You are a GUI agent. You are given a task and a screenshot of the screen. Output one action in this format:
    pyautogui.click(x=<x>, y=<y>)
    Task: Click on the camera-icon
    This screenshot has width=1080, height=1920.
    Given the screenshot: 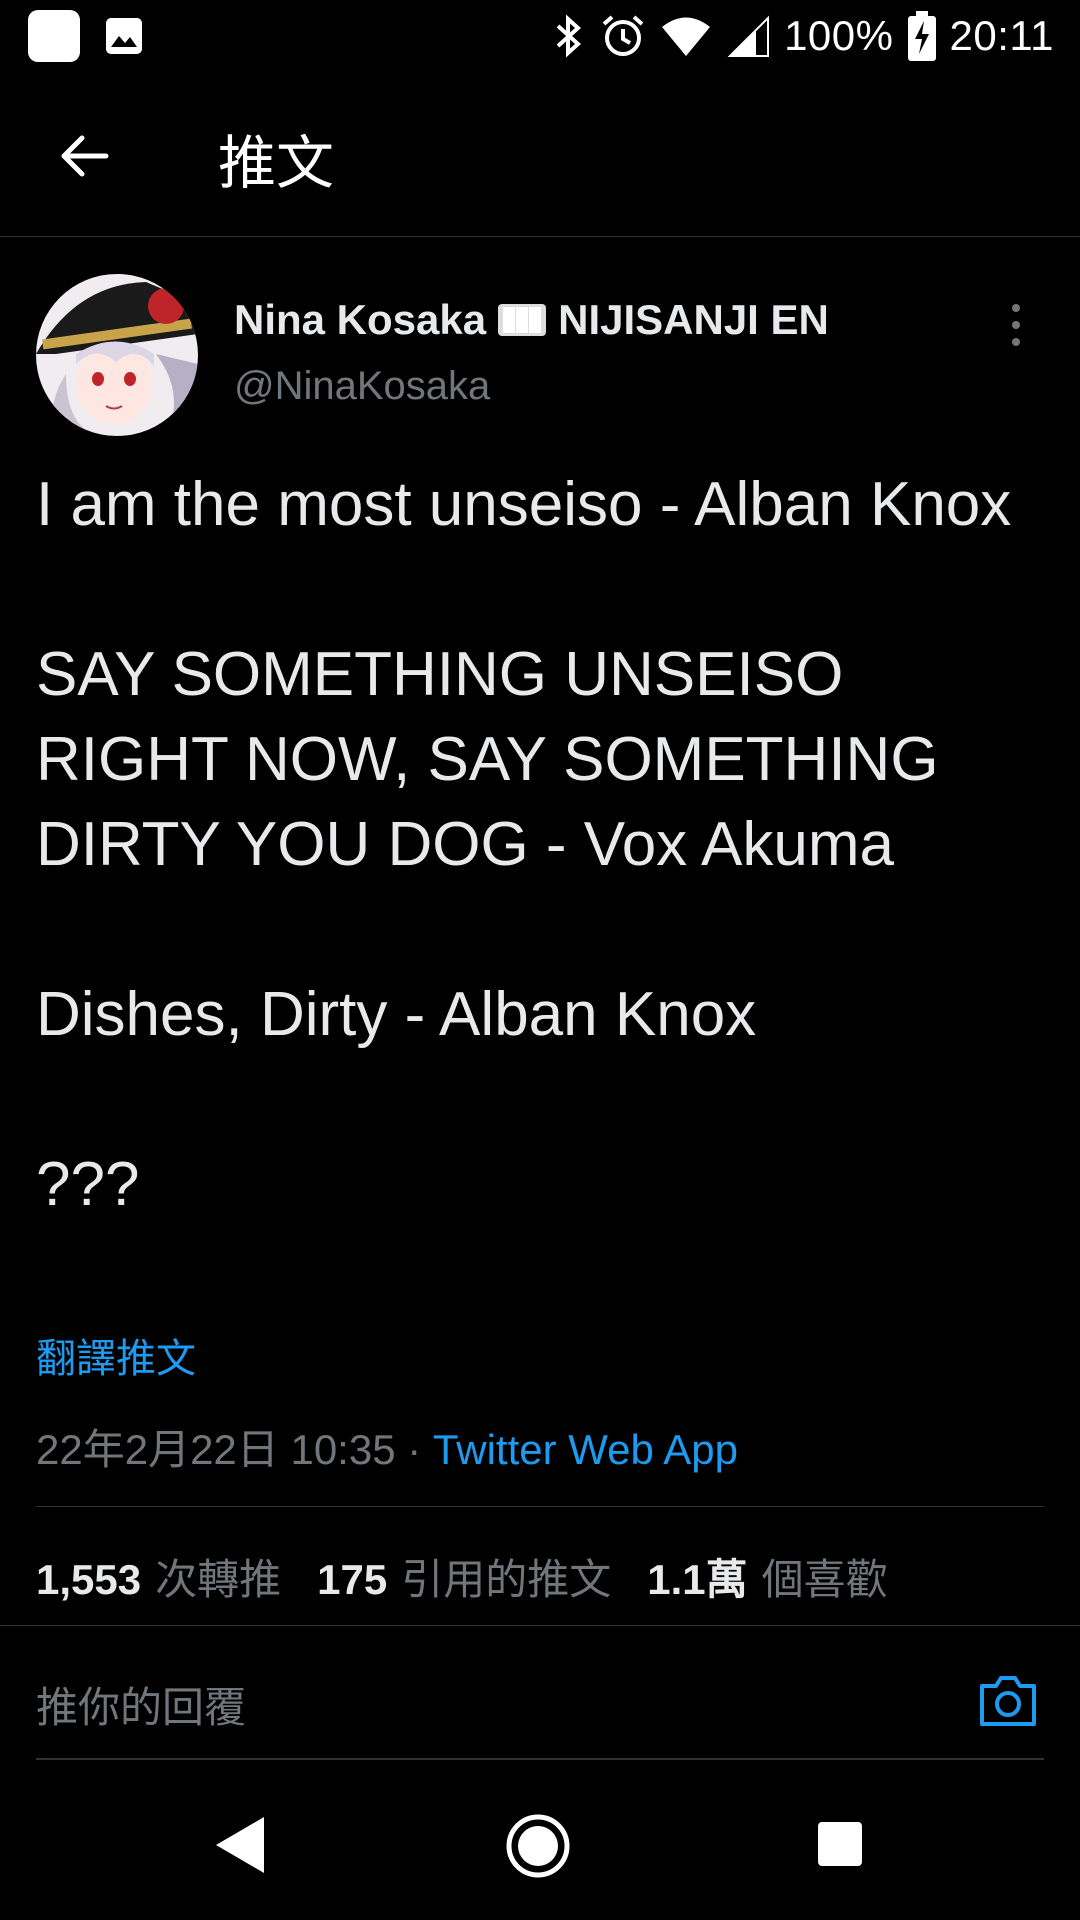 What is the action you would take?
    pyautogui.click(x=1008, y=1700)
    